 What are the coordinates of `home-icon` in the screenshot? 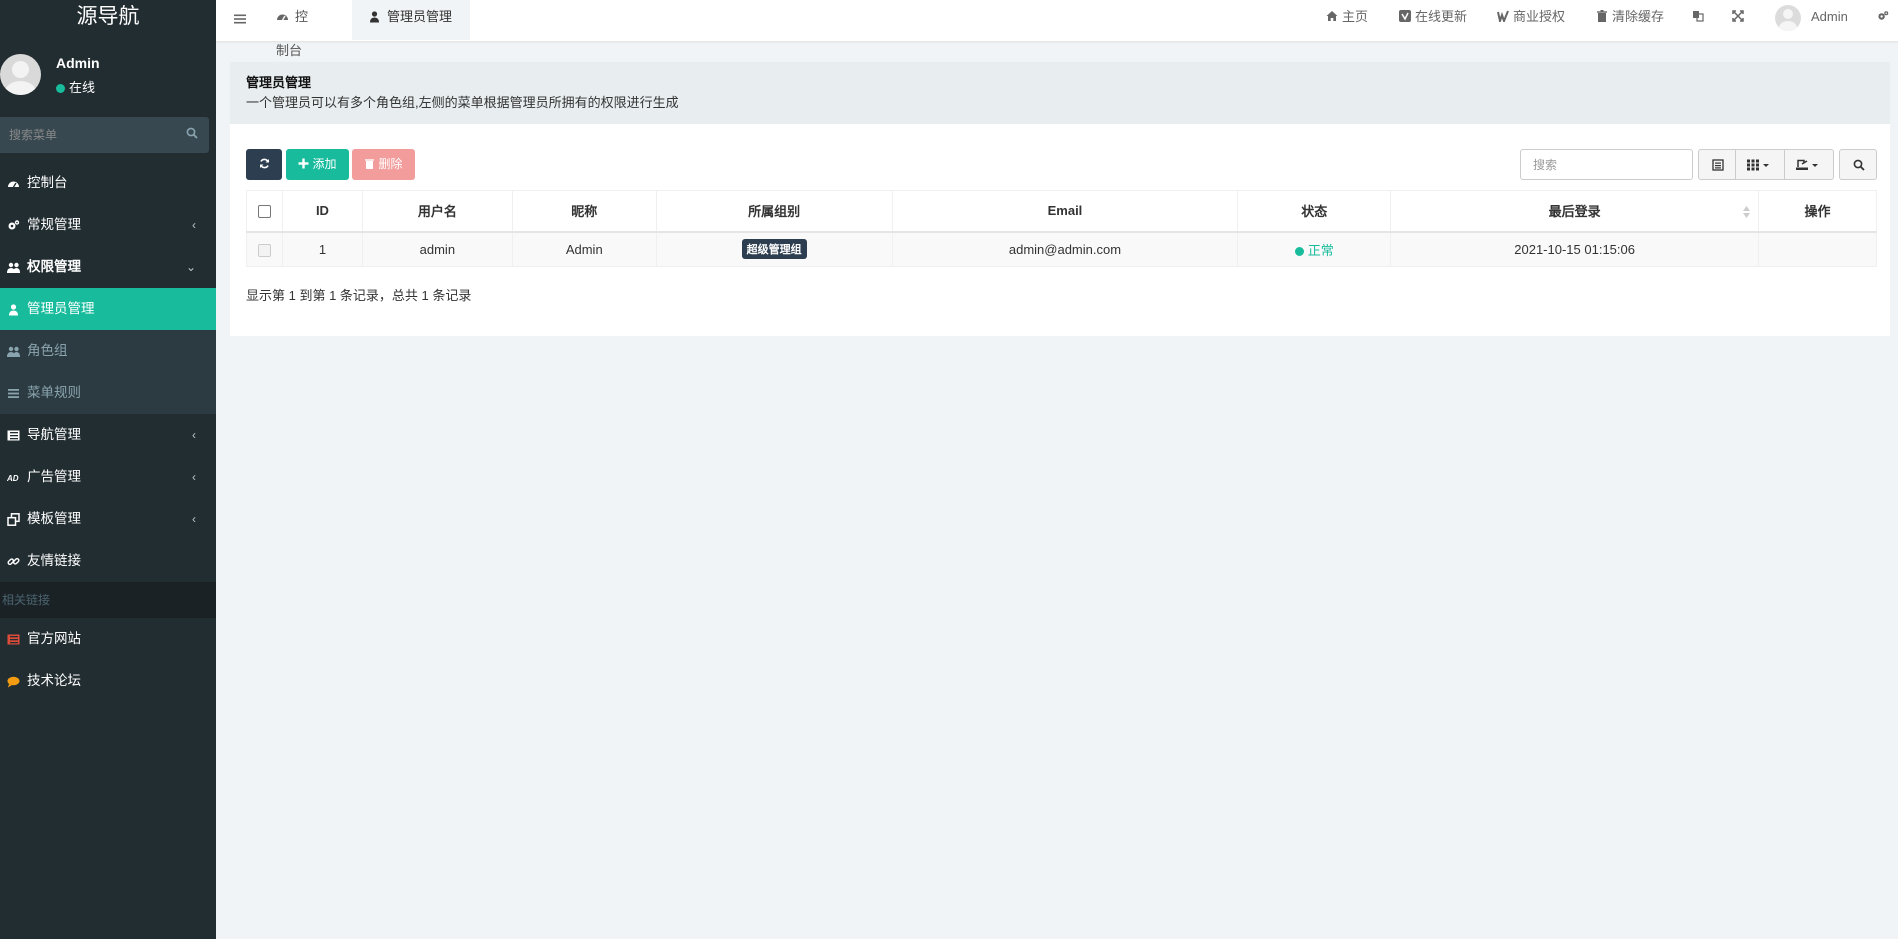 It's located at (1332, 16).